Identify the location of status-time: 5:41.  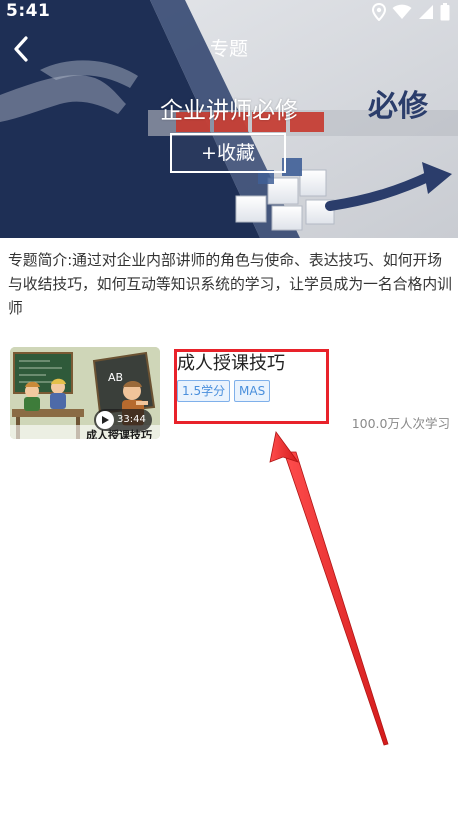
(28, 11).